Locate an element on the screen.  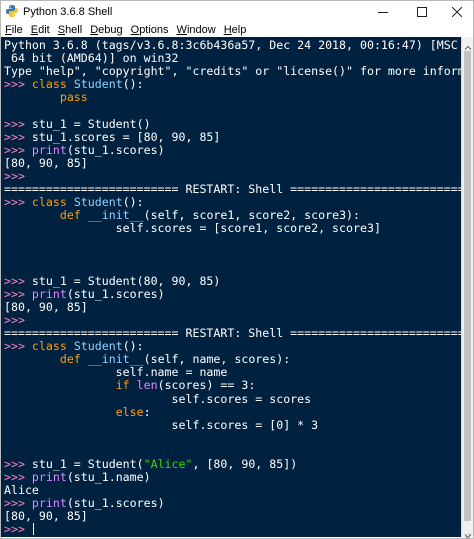
scrollbar-thumb is located at coordinates (467, 286).